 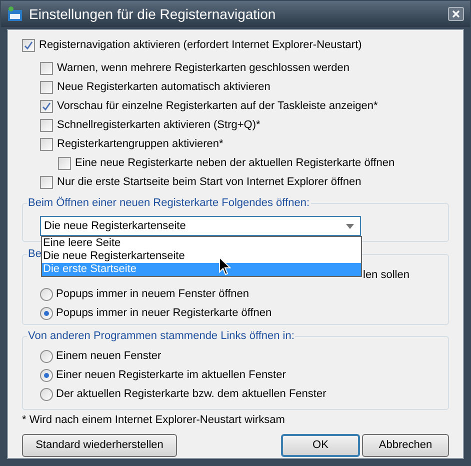 I want to click on radio-label: len sollen, so click(x=386, y=276).